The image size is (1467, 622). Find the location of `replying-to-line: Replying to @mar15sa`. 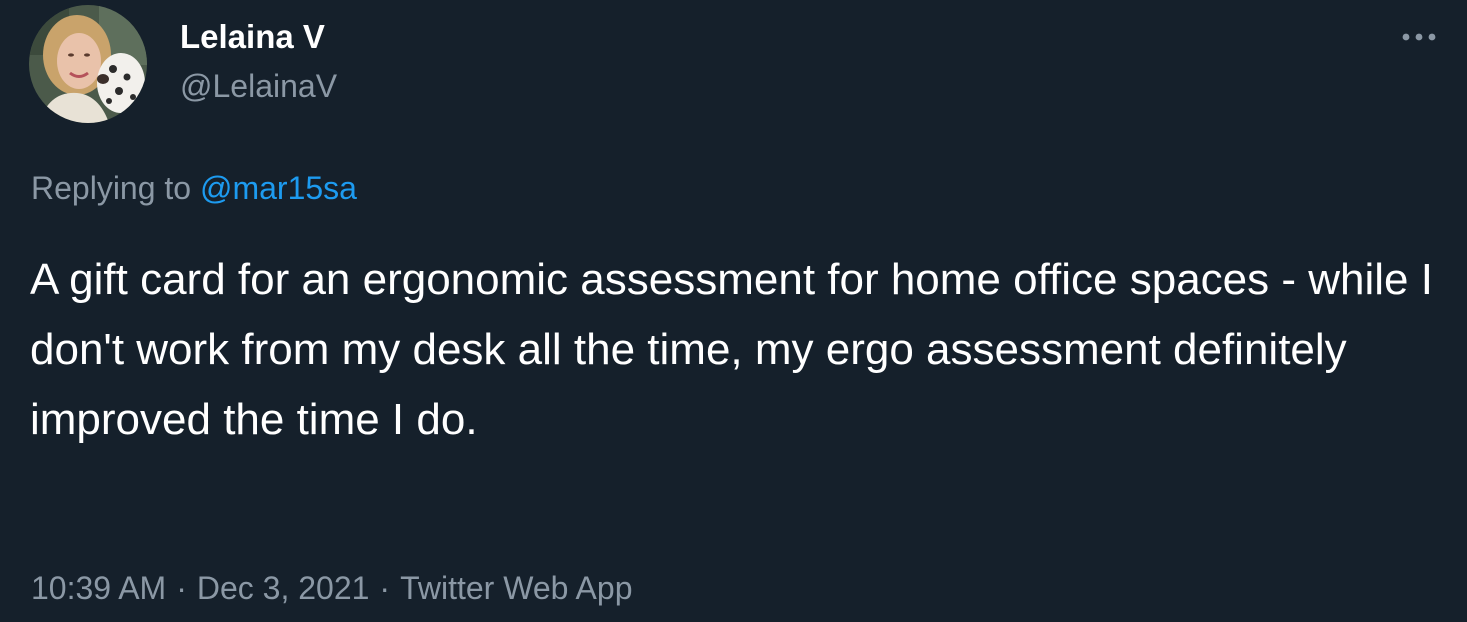

replying-to-line: Replying to @mar15sa is located at coordinates (194, 188).